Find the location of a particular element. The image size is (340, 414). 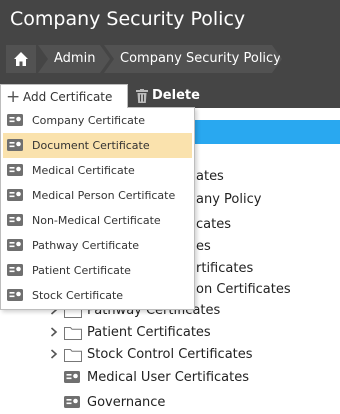

tree-row-governance: Governance is located at coordinates (195, 403).